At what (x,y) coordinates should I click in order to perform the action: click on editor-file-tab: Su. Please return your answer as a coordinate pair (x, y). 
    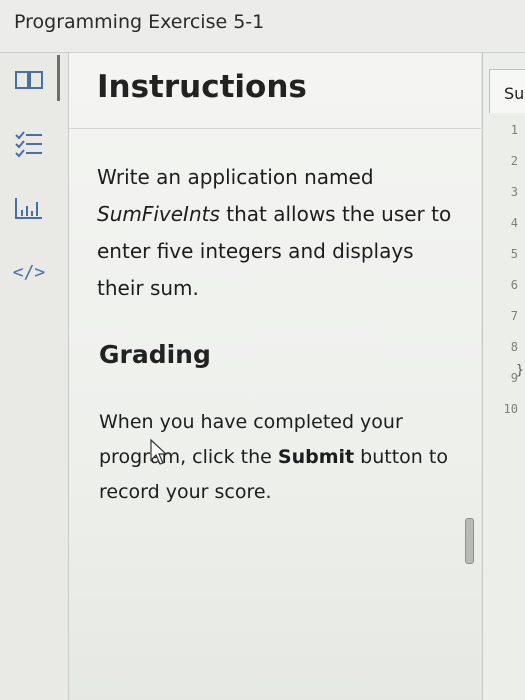
    Looking at the image, I should click on (507, 91).